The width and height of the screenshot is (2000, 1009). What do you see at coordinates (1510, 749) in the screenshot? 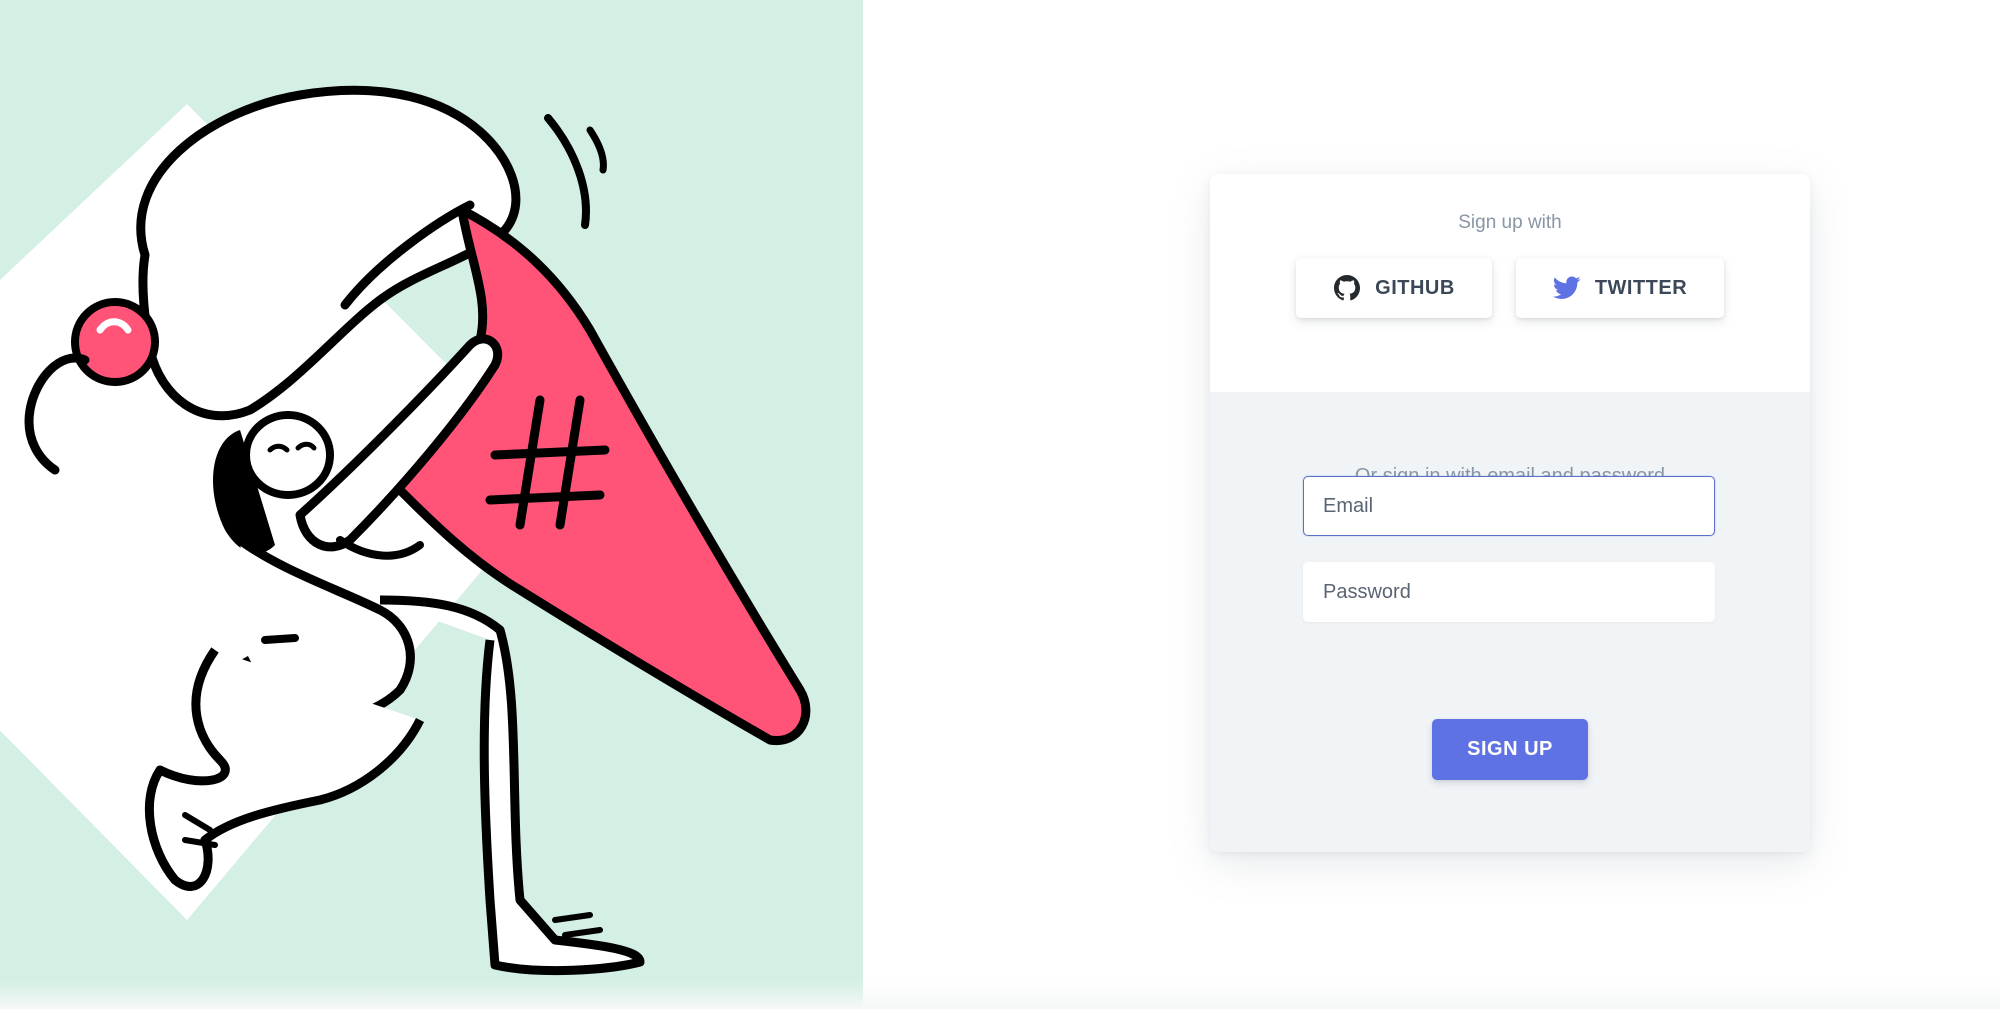
I see `sign-up-button: SIGN UP` at bounding box center [1510, 749].